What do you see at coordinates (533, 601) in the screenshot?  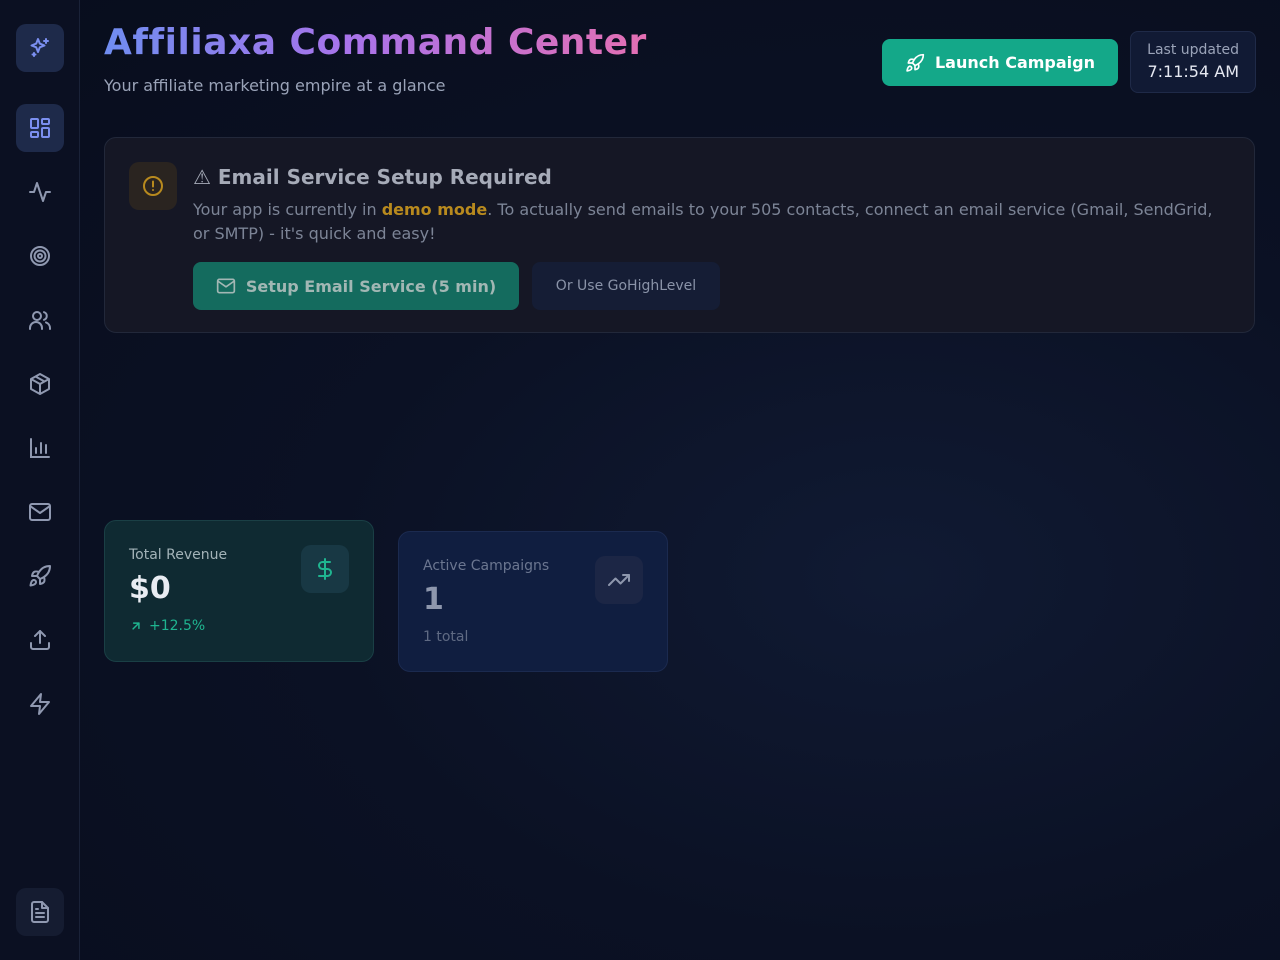 I see `active-campaigns-card: Active Campaigns 1 1 total` at bounding box center [533, 601].